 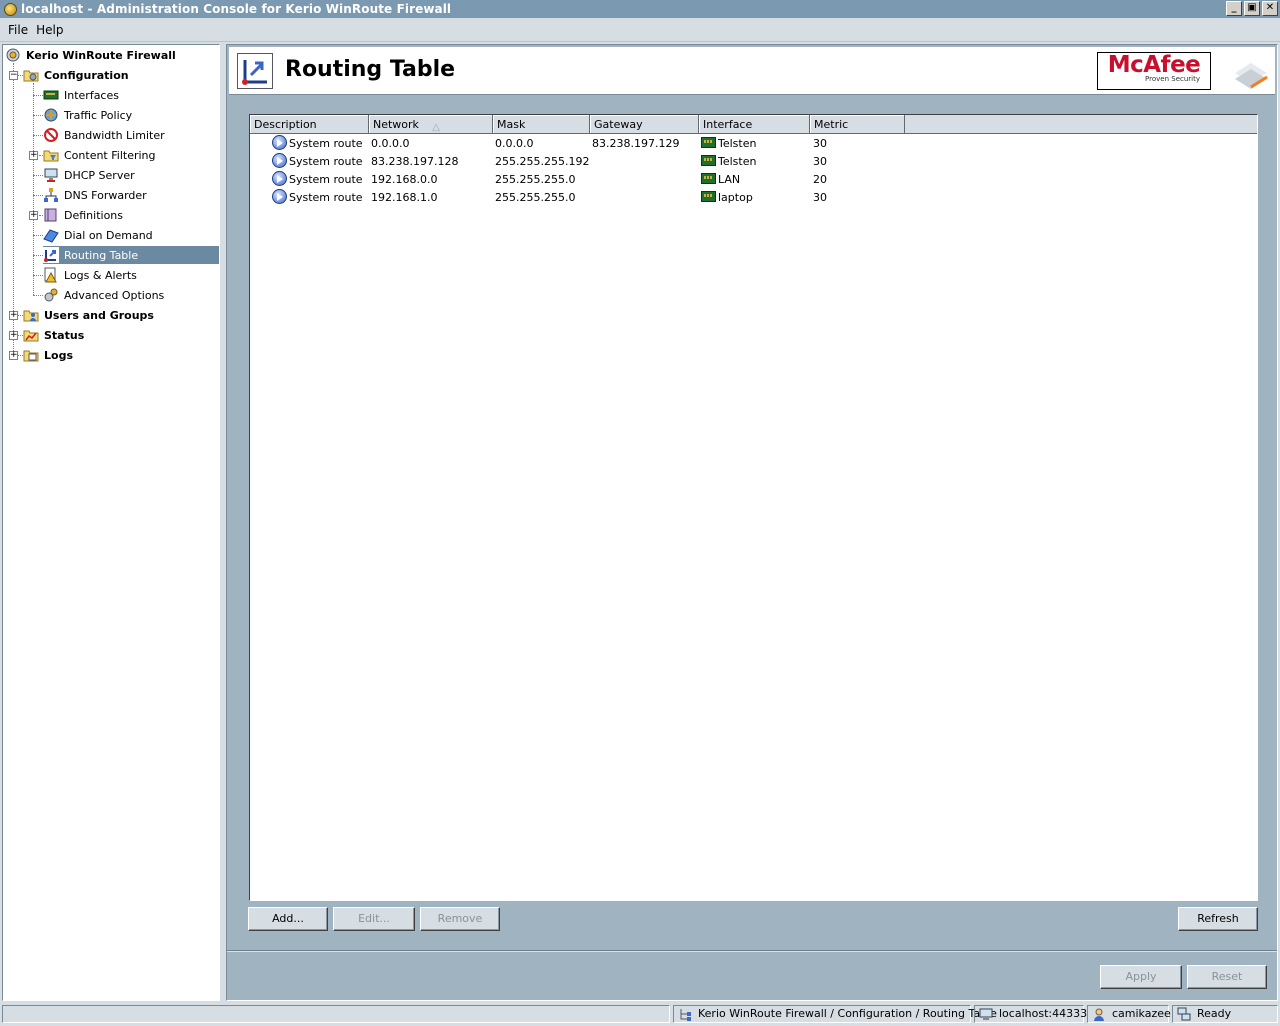 What do you see at coordinates (636, 143) in the screenshot?
I see `cell-gateway: 83.238.197.129` at bounding box center [636, 143].